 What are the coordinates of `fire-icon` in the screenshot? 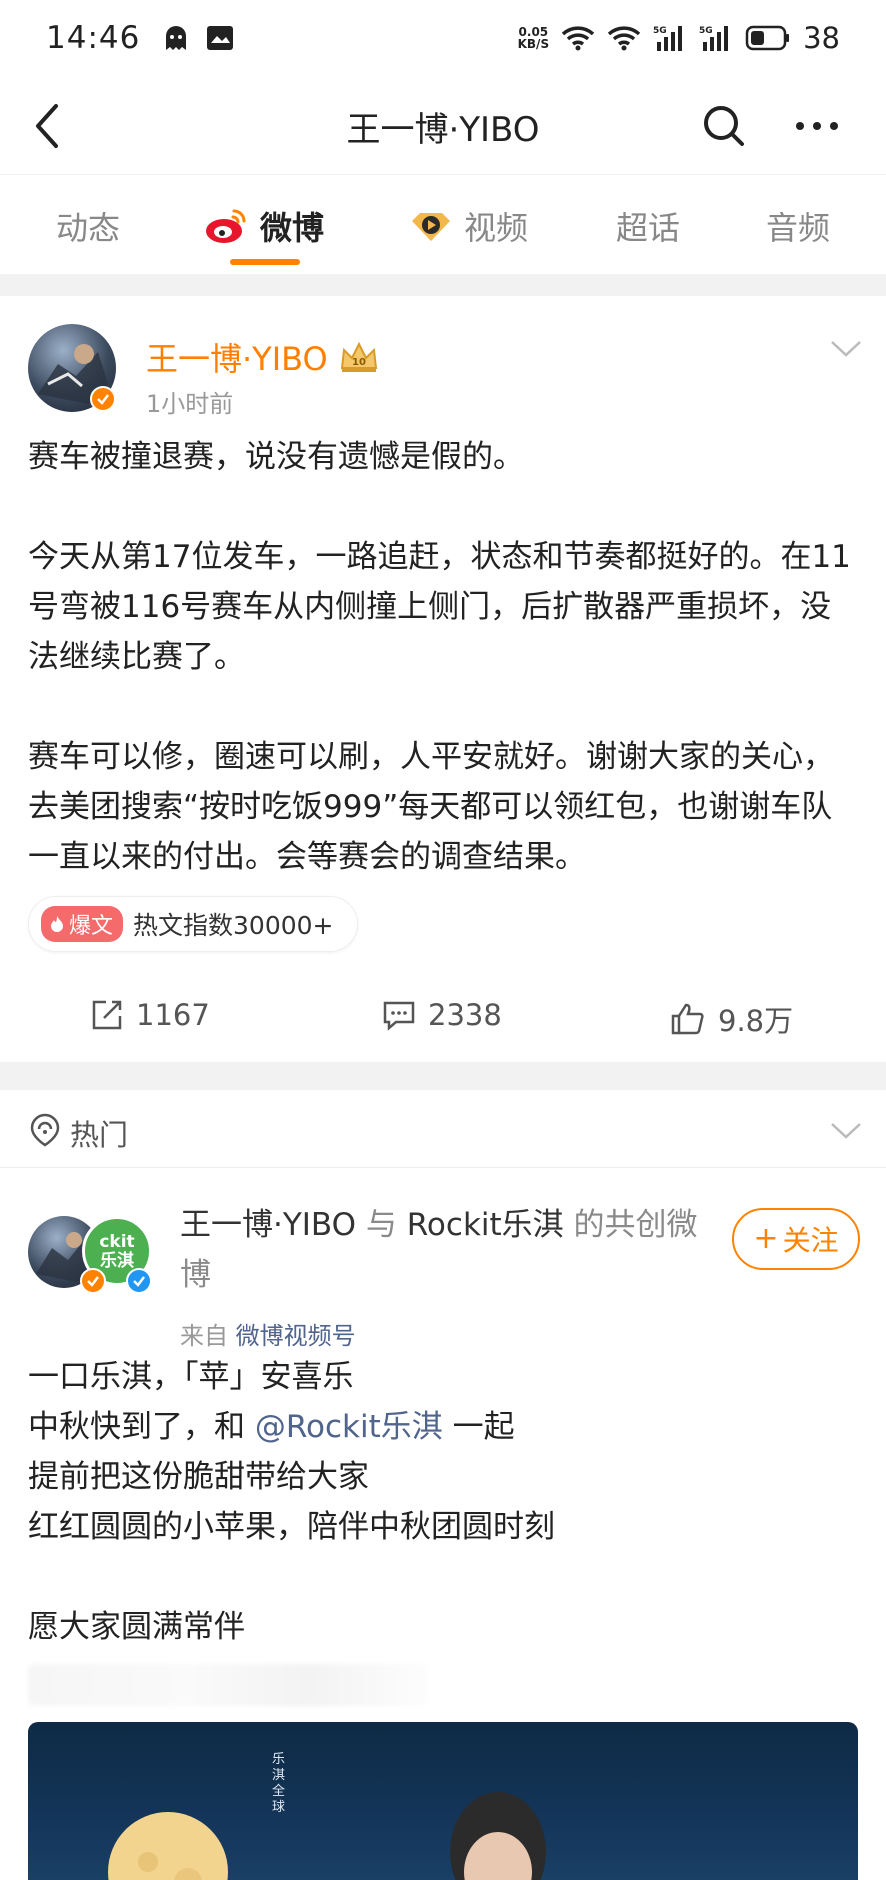 It's located at (57, 924).